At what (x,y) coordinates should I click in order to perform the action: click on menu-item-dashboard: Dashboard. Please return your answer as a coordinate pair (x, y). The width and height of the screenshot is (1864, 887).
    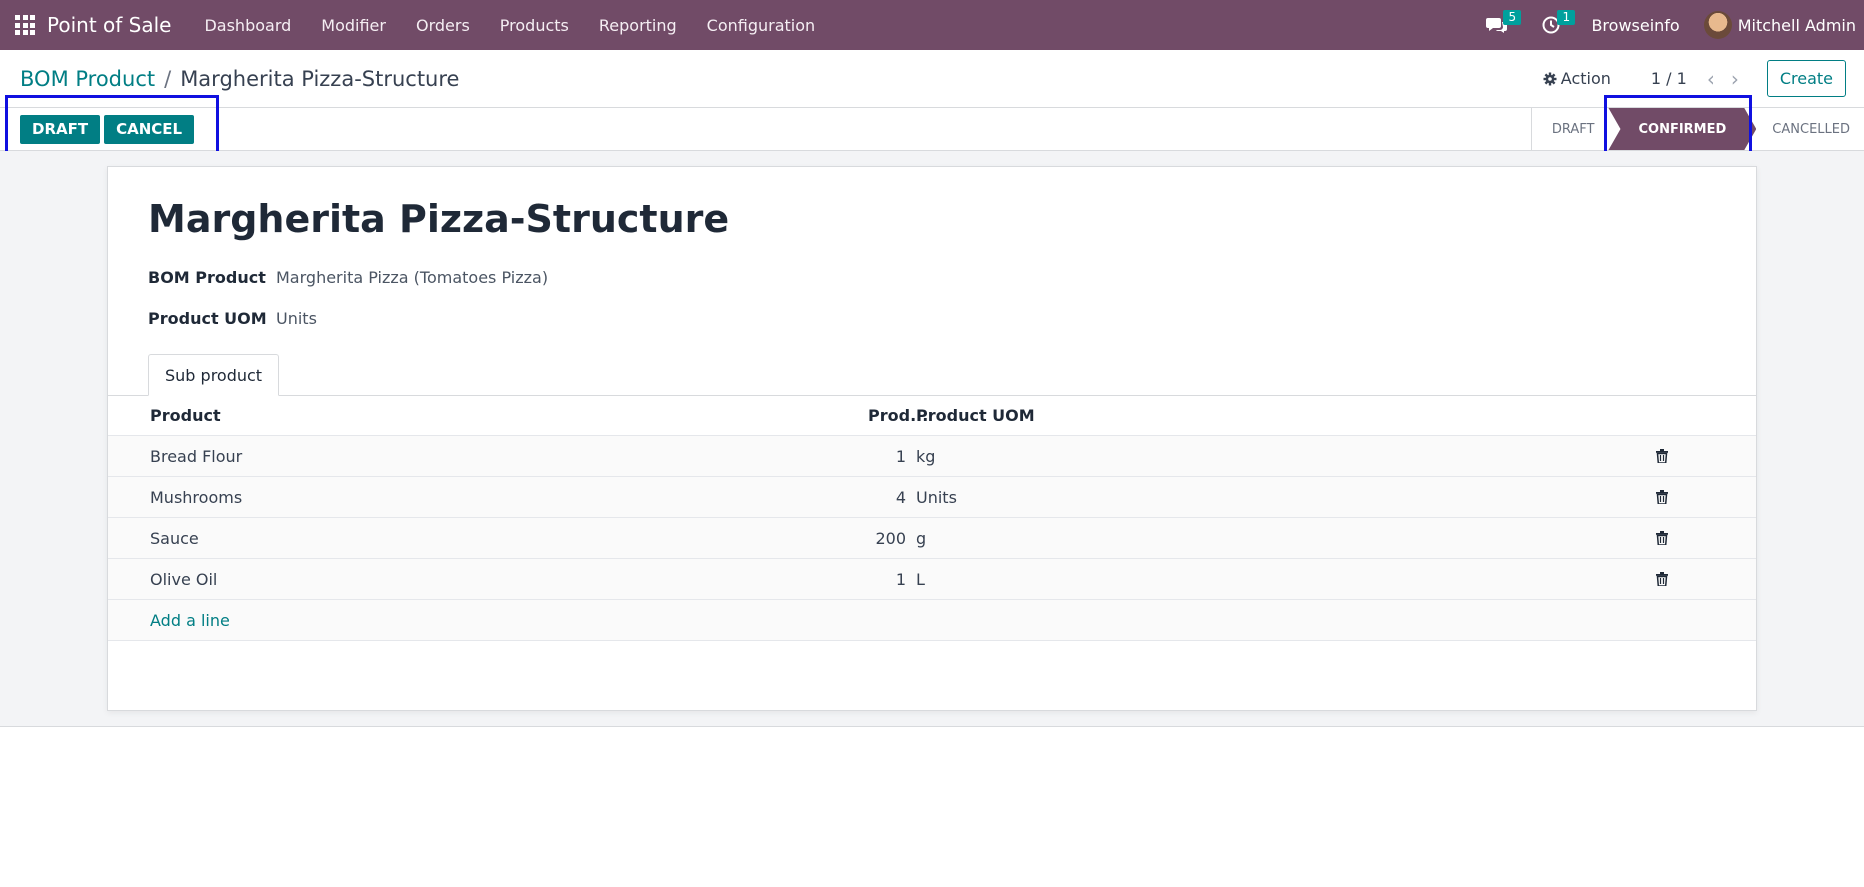
    Looking at the image, I should click on (247, 25).